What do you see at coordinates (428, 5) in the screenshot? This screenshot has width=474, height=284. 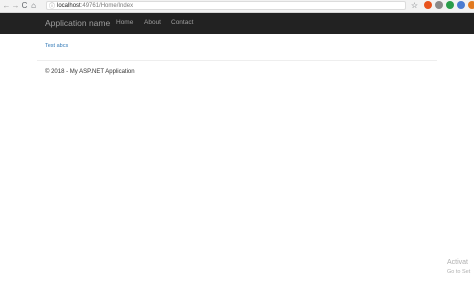 I see `ext-red-icon` at bounding box center [428, 5].